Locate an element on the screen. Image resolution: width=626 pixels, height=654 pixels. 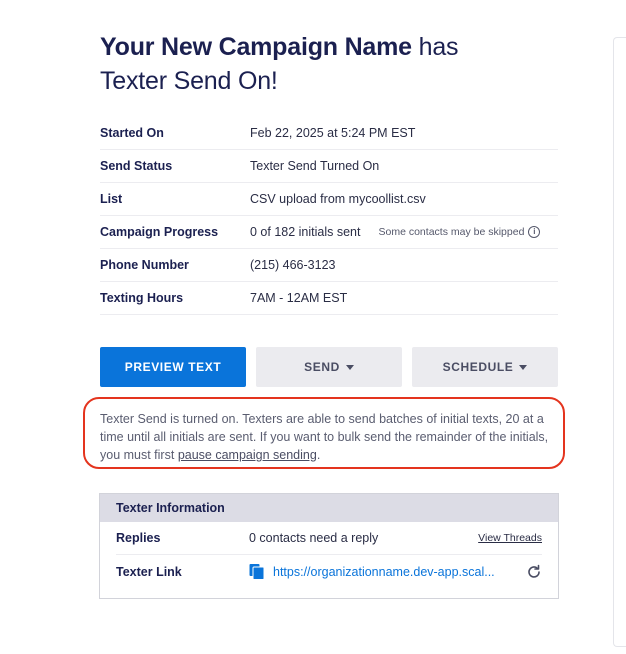
notice-end: . is located at coordinates (318, 455).